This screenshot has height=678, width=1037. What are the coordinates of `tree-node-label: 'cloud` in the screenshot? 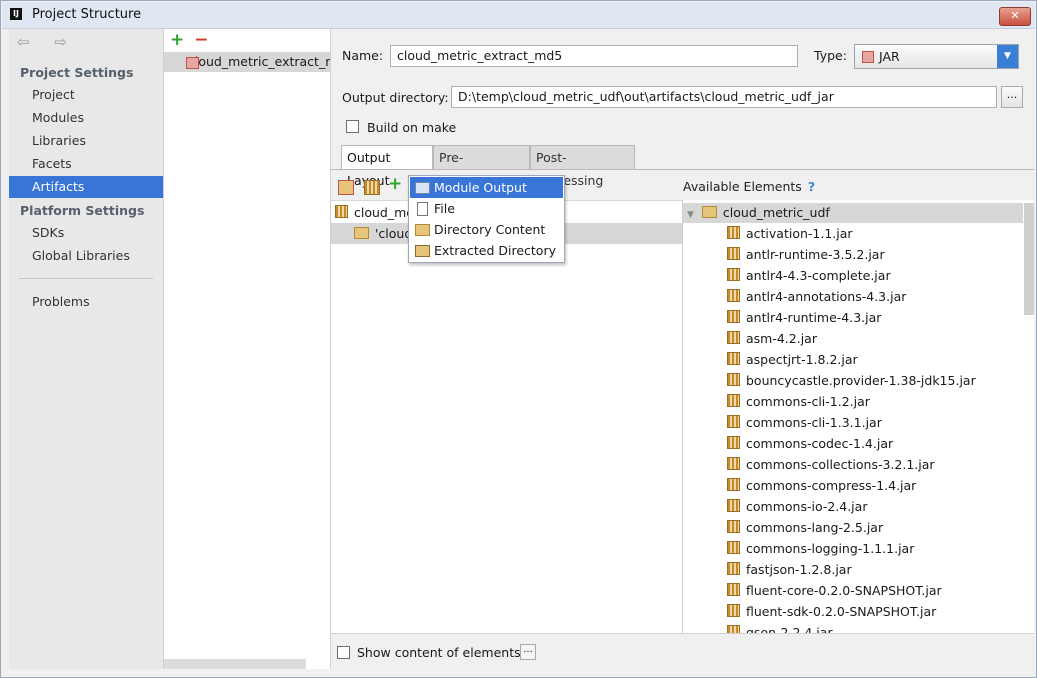 It's located at (394, 233).